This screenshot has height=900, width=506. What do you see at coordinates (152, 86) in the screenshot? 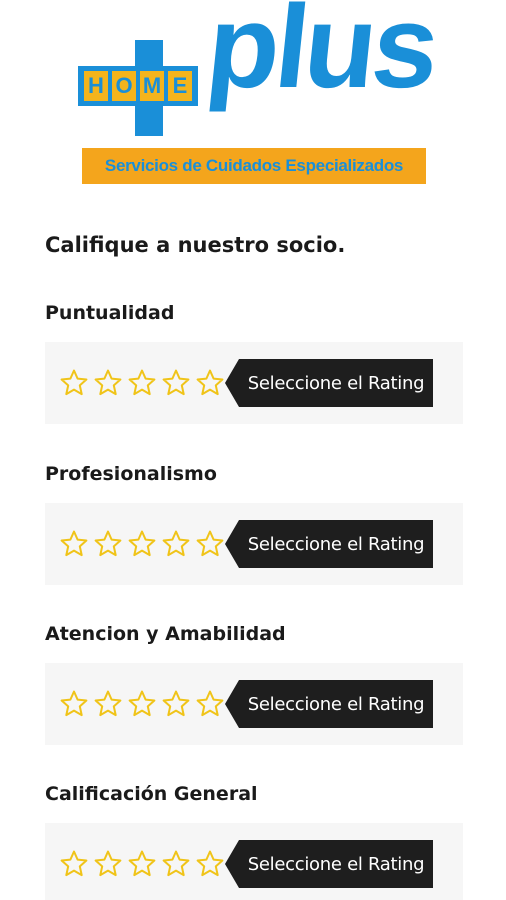
I see `logo-letter: M` at bounding box center [152, 86].